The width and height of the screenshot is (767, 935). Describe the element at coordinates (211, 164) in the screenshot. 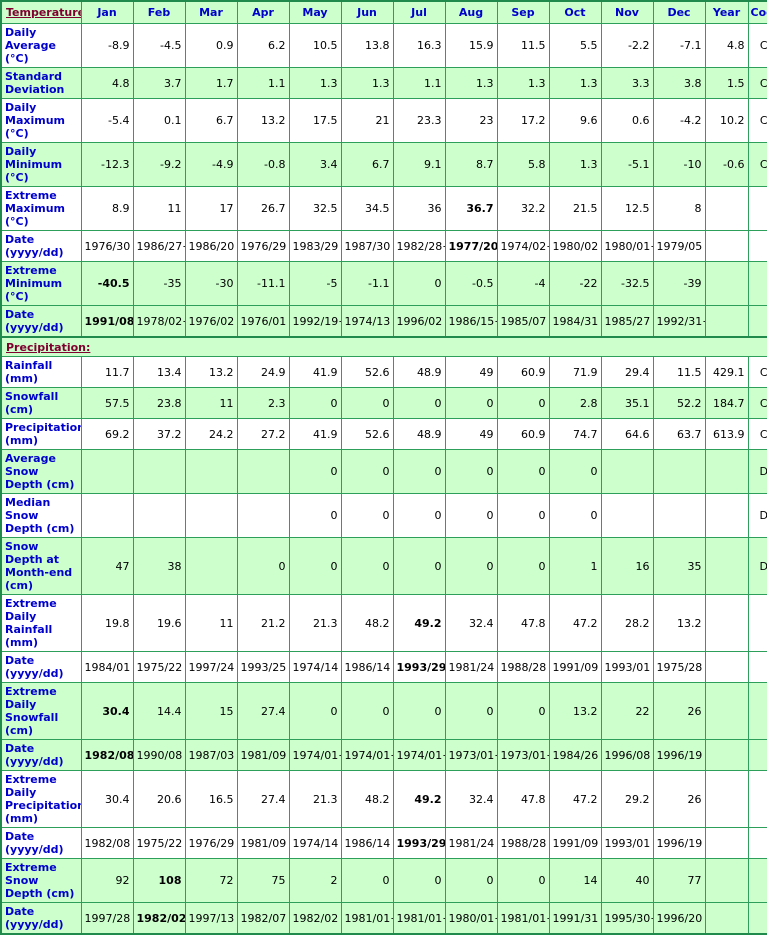

I see `cell-month: -4.9` at that location.